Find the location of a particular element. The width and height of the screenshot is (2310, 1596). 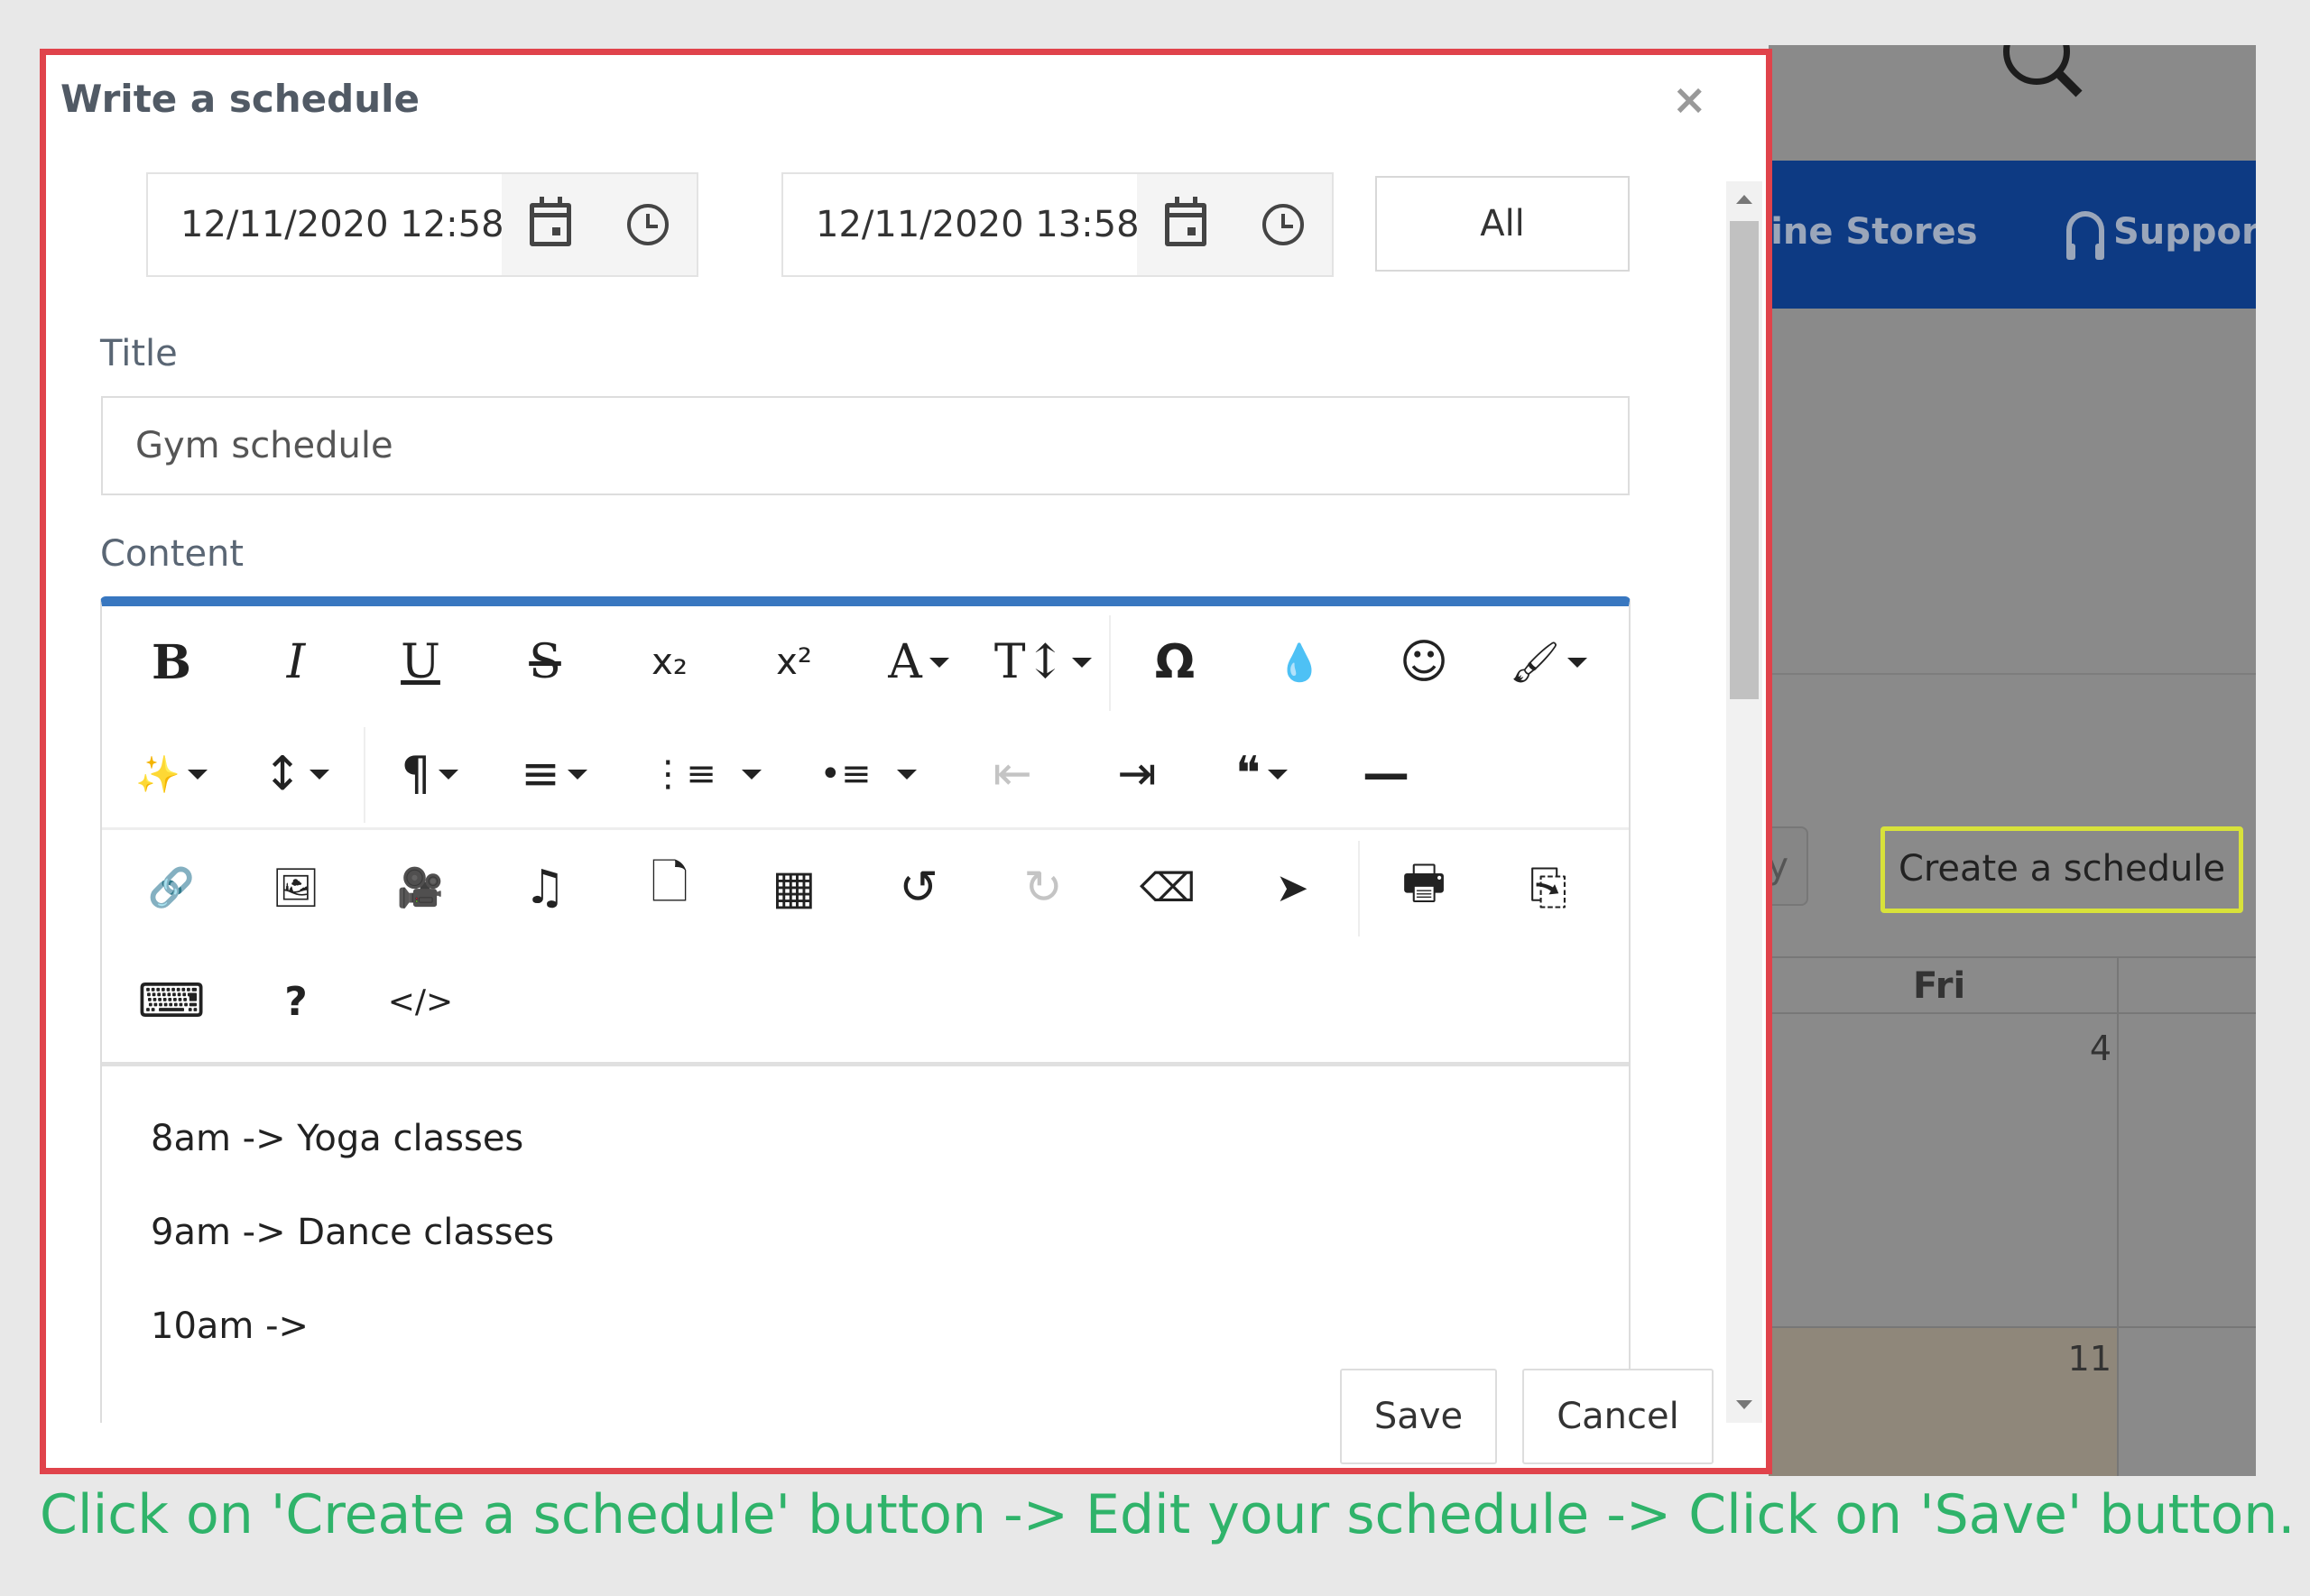

paint-brush-button: 🖌 is located at coordinates (1548, 662).